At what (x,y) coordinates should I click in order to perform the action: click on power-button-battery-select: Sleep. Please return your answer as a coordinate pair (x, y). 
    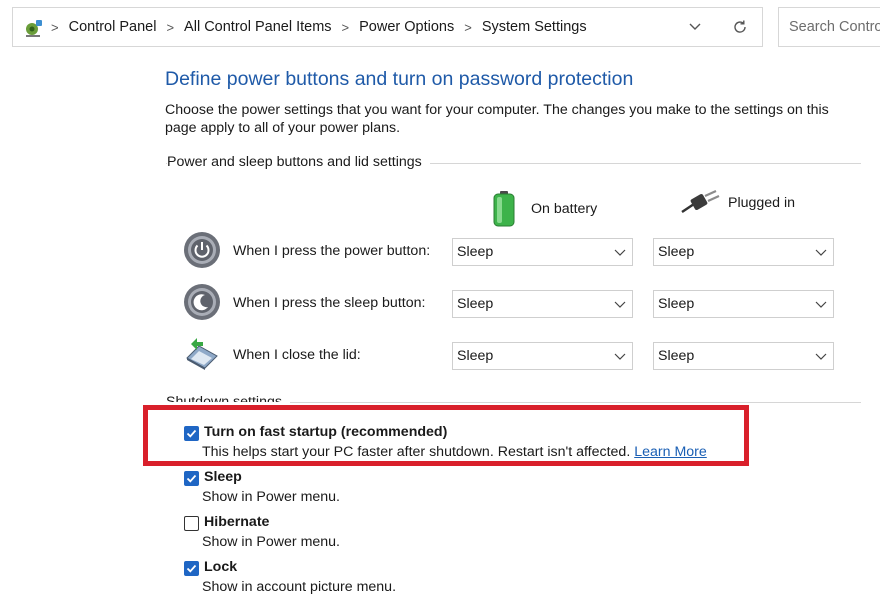
    Looking at the image, I should click on (542, 252).